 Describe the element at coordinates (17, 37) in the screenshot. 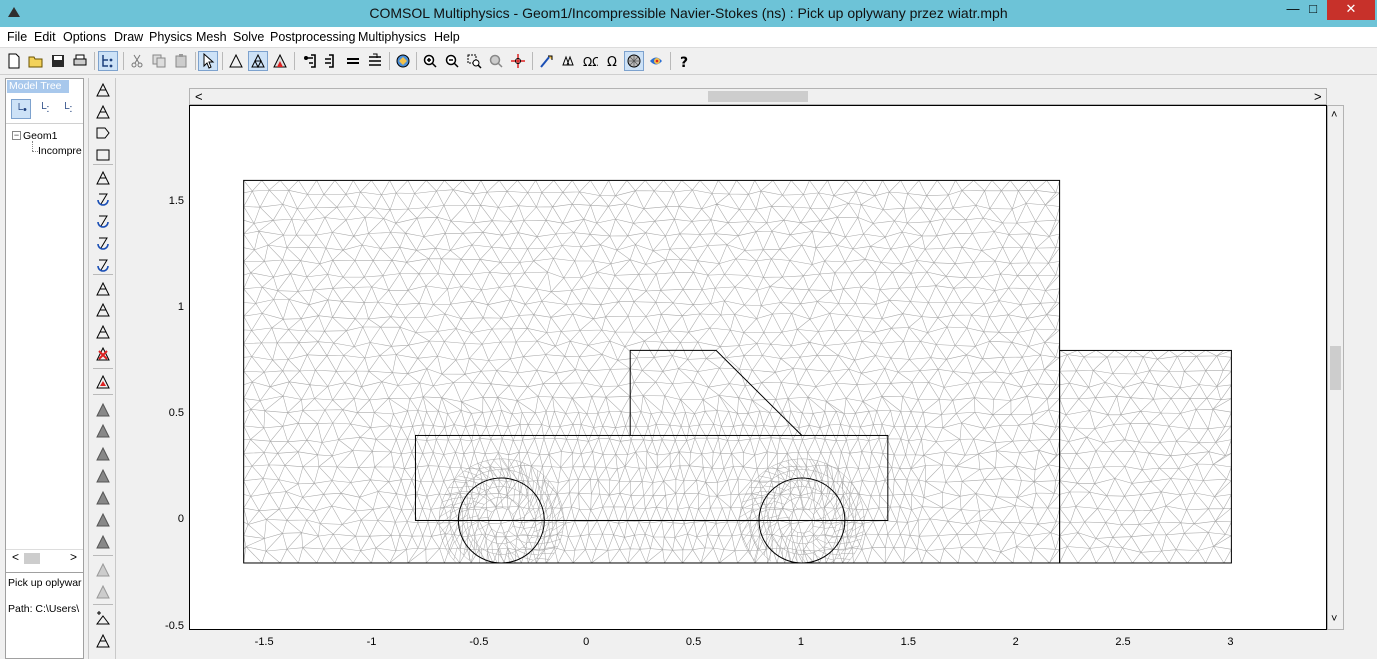

I see `menu-file: File` at that location.